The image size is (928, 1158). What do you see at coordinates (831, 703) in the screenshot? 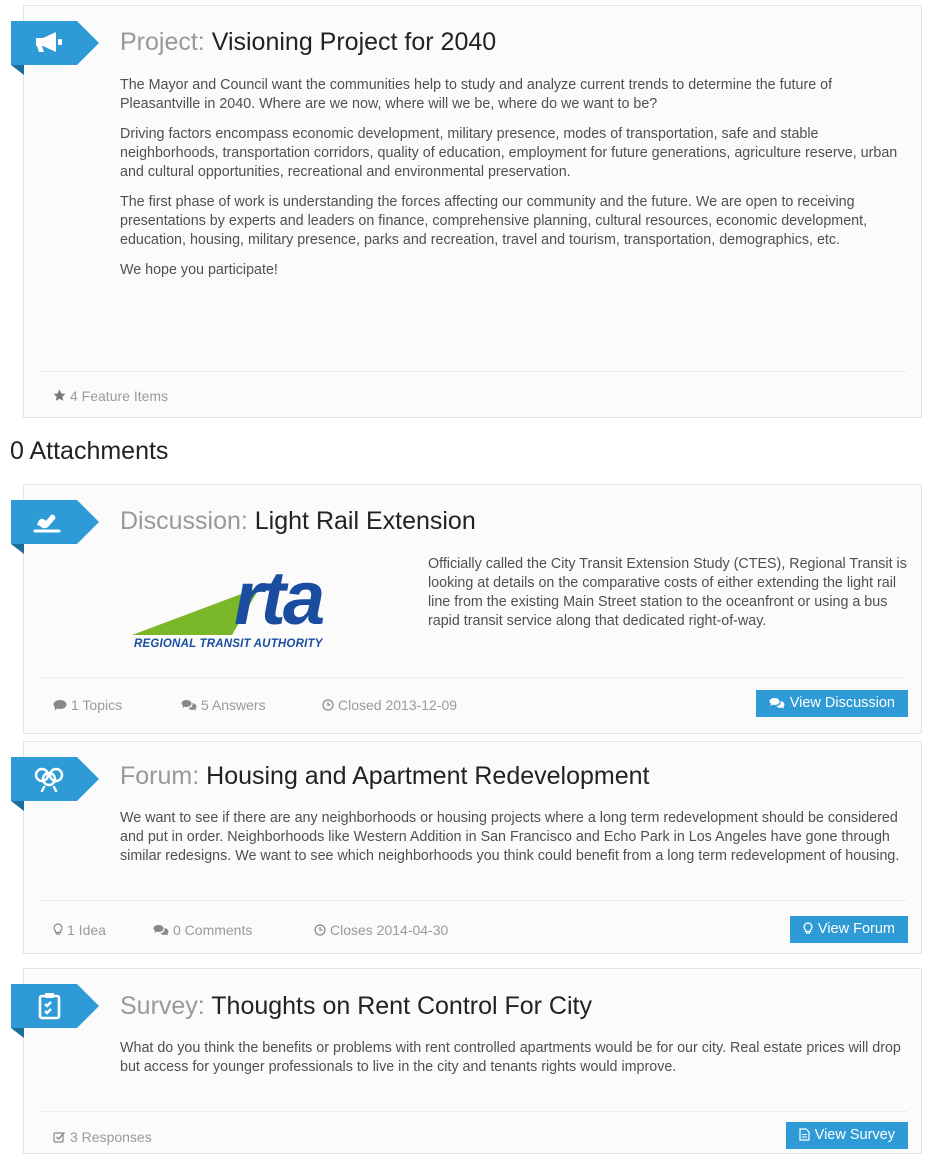
I see `view-discussion-button: View Discussion` at bounding box center [831, 703].